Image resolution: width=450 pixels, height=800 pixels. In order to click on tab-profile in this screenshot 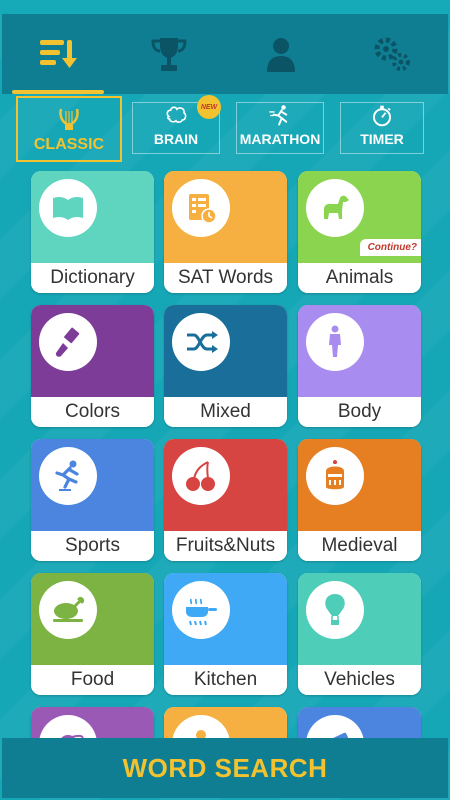, I will do `click(281, 54)`.